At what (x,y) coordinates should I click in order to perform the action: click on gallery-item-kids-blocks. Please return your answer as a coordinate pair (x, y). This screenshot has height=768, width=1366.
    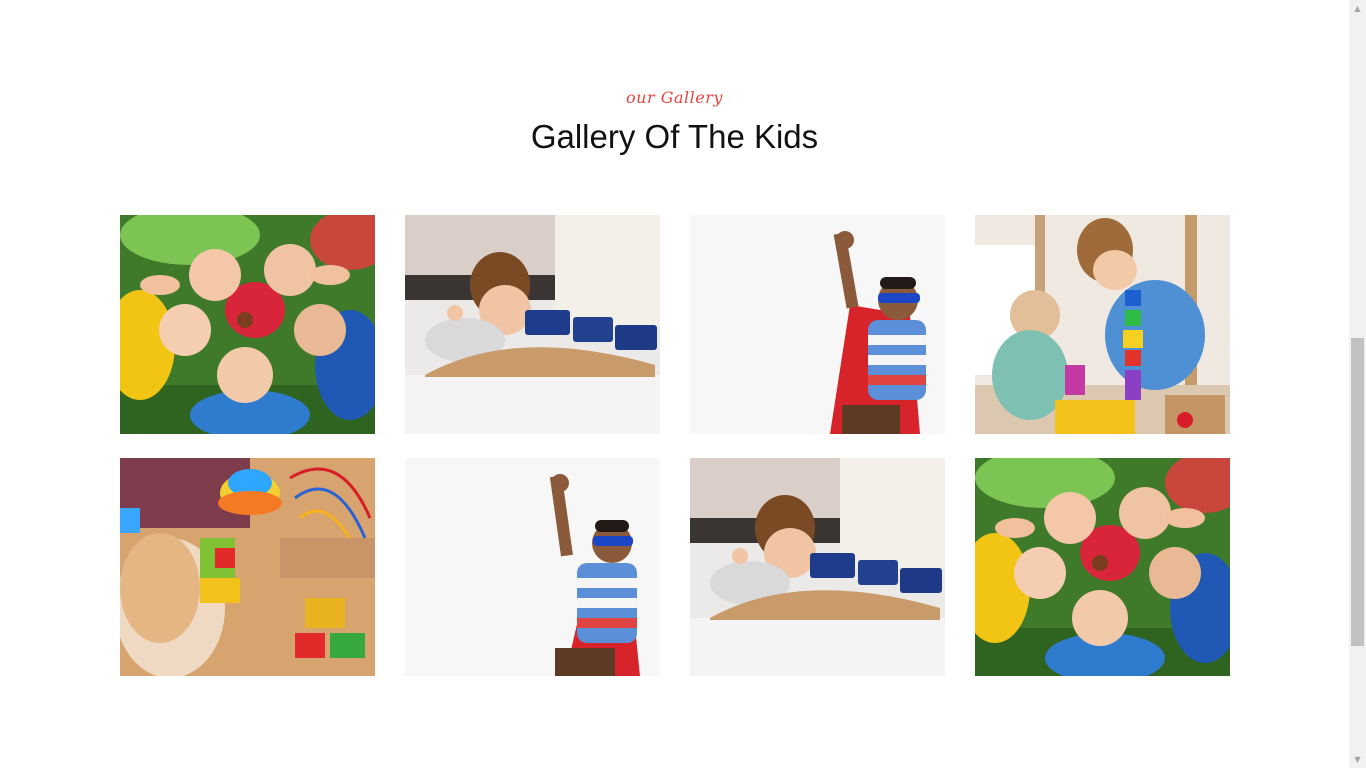
    Looking at the image, I should click on (1102, 324).